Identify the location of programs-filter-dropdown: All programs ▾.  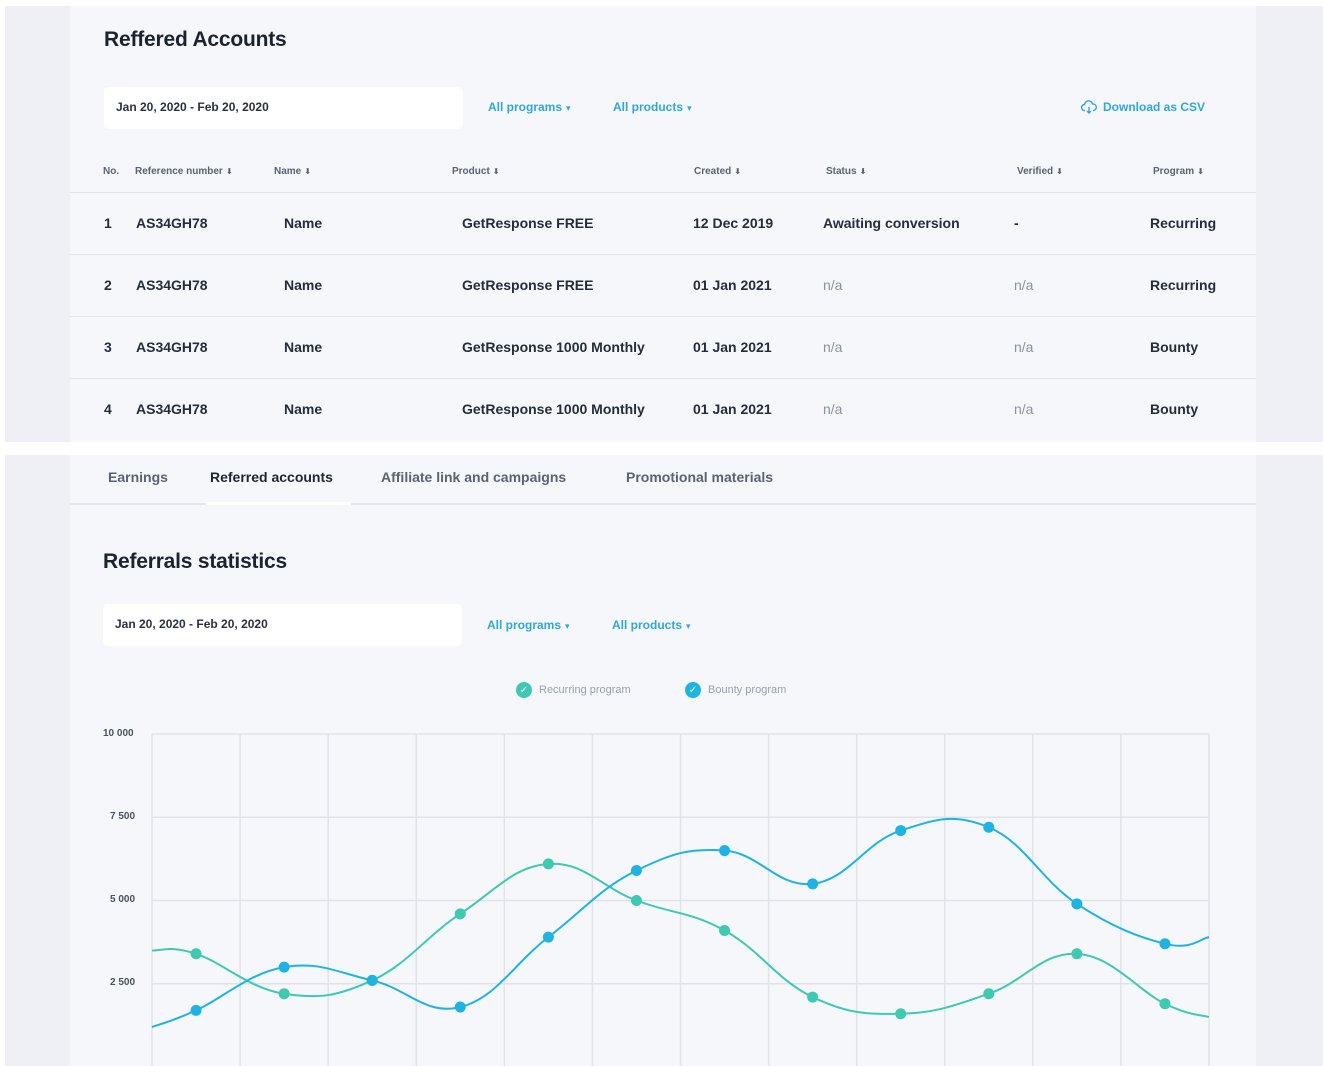
(529, 107).